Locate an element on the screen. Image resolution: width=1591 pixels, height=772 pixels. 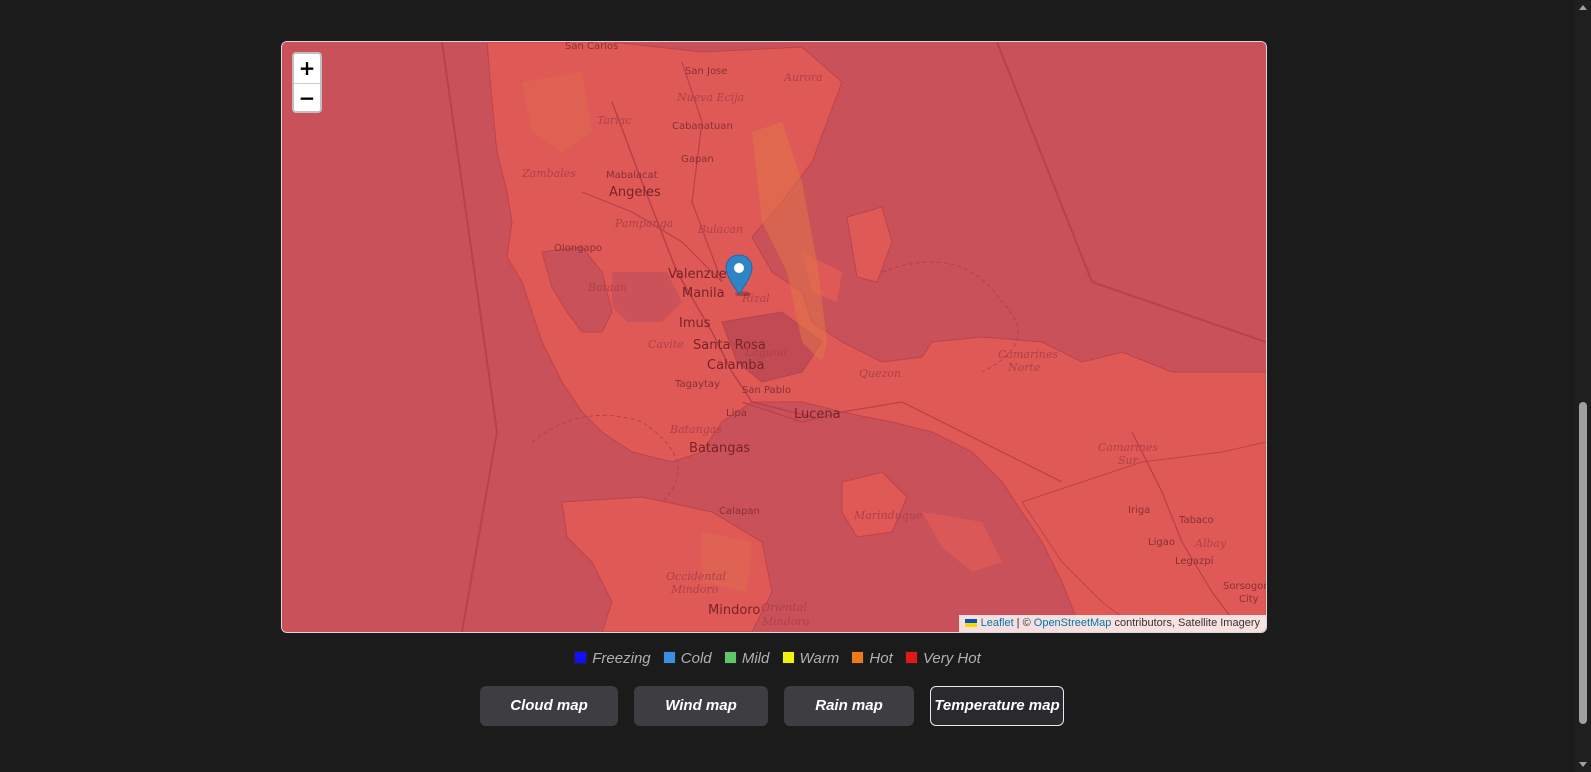
zoom-in-button: + is located at coordinates (307, 69).